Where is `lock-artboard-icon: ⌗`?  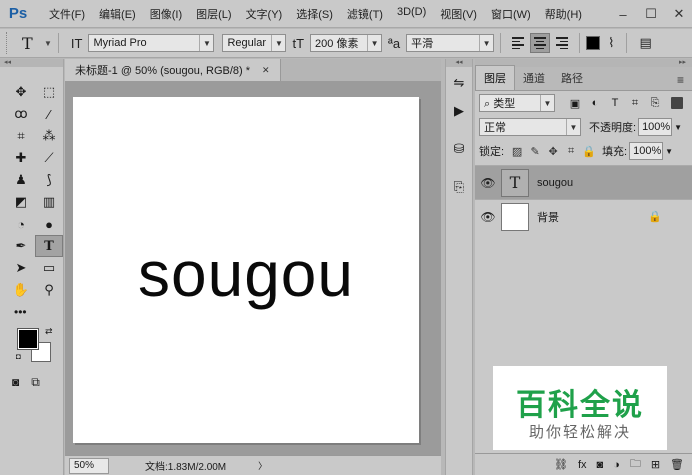
lock-artboard-icon: ⌗ is located at coordinates (571, 151).